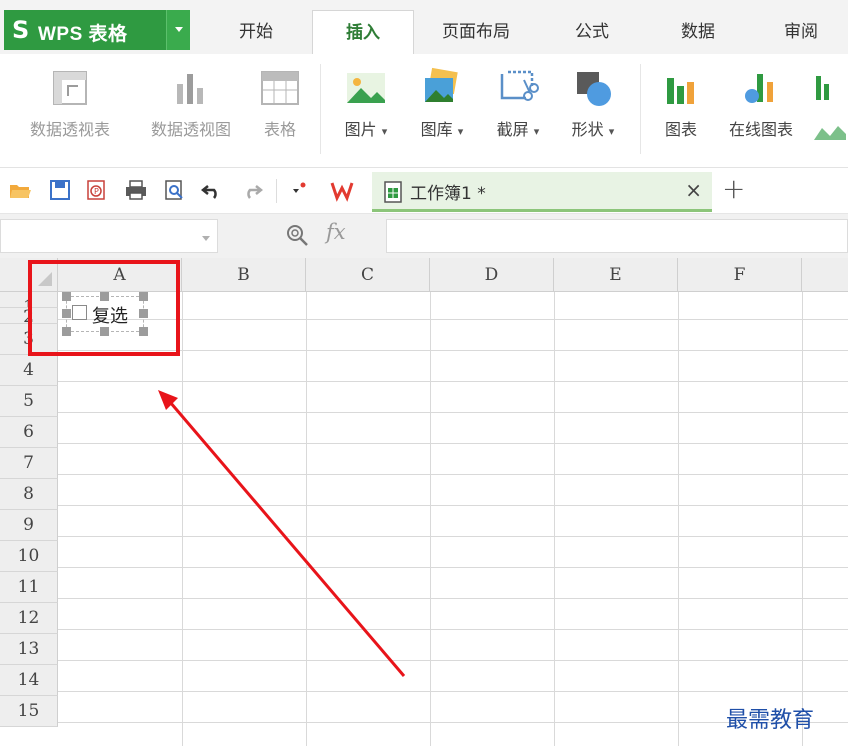  I want to click on row-header: 11, so click(29, 587).